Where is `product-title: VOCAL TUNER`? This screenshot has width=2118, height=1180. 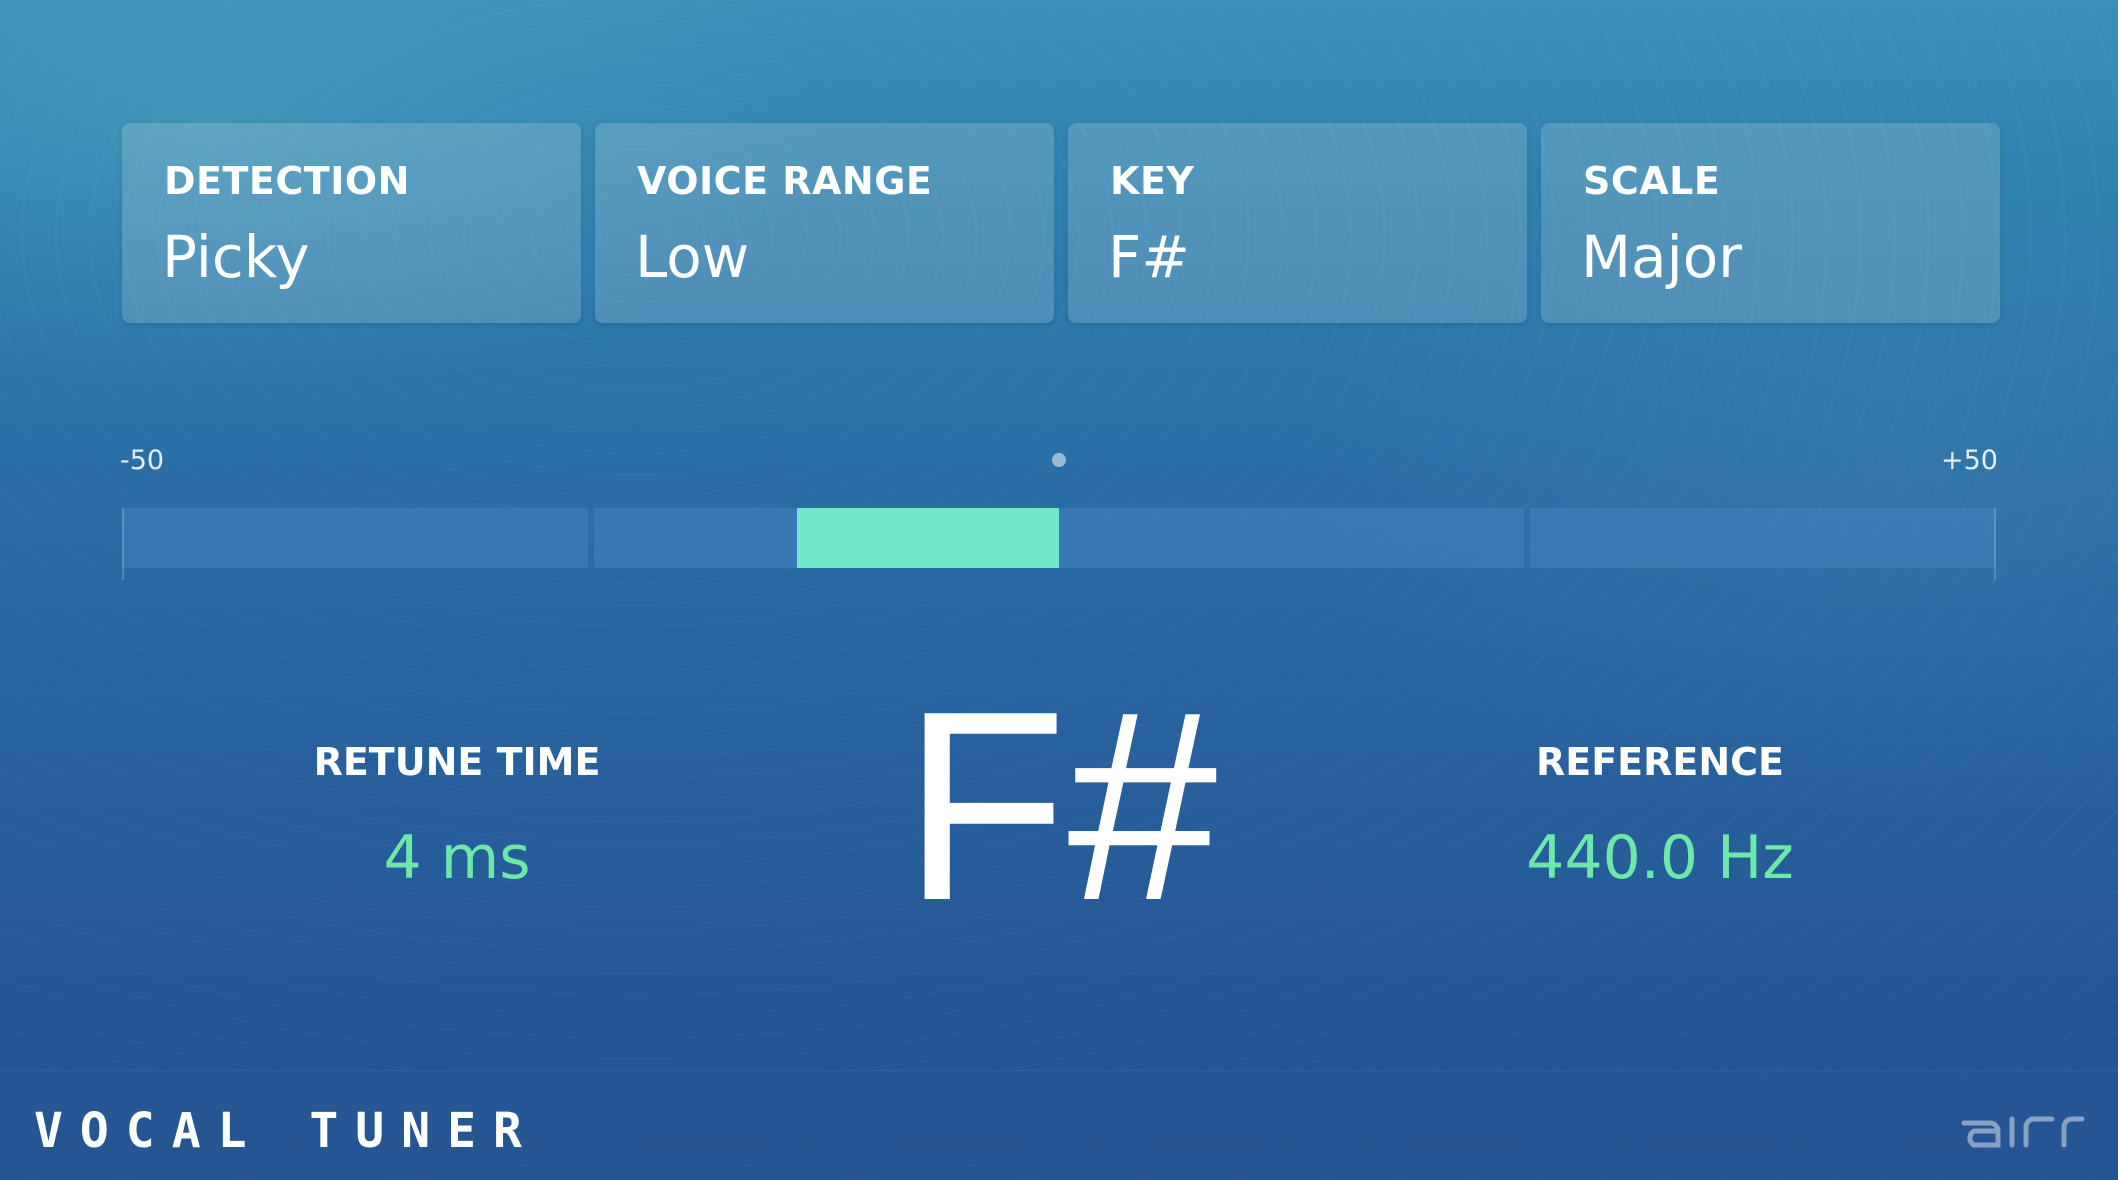 product-title: VOCAL TUNER is located at coordinates (286, 1131).